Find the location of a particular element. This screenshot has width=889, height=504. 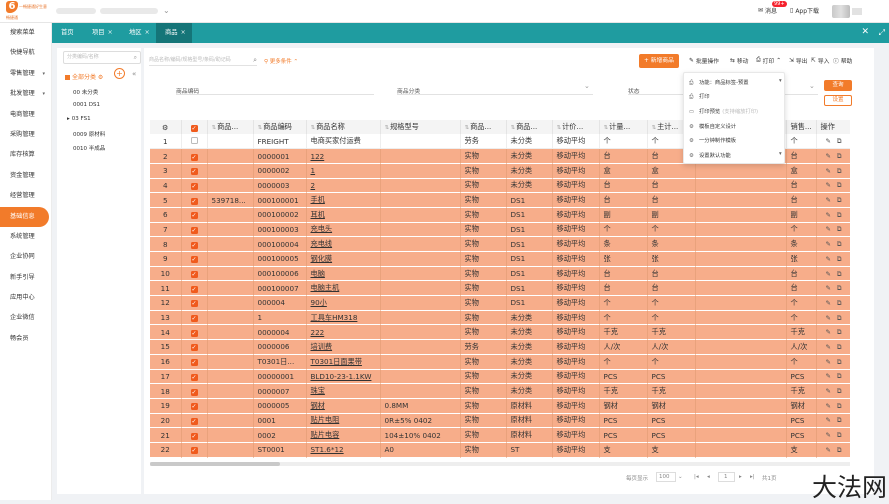

column-header: ⚙ is located at coordinates (166, 127).